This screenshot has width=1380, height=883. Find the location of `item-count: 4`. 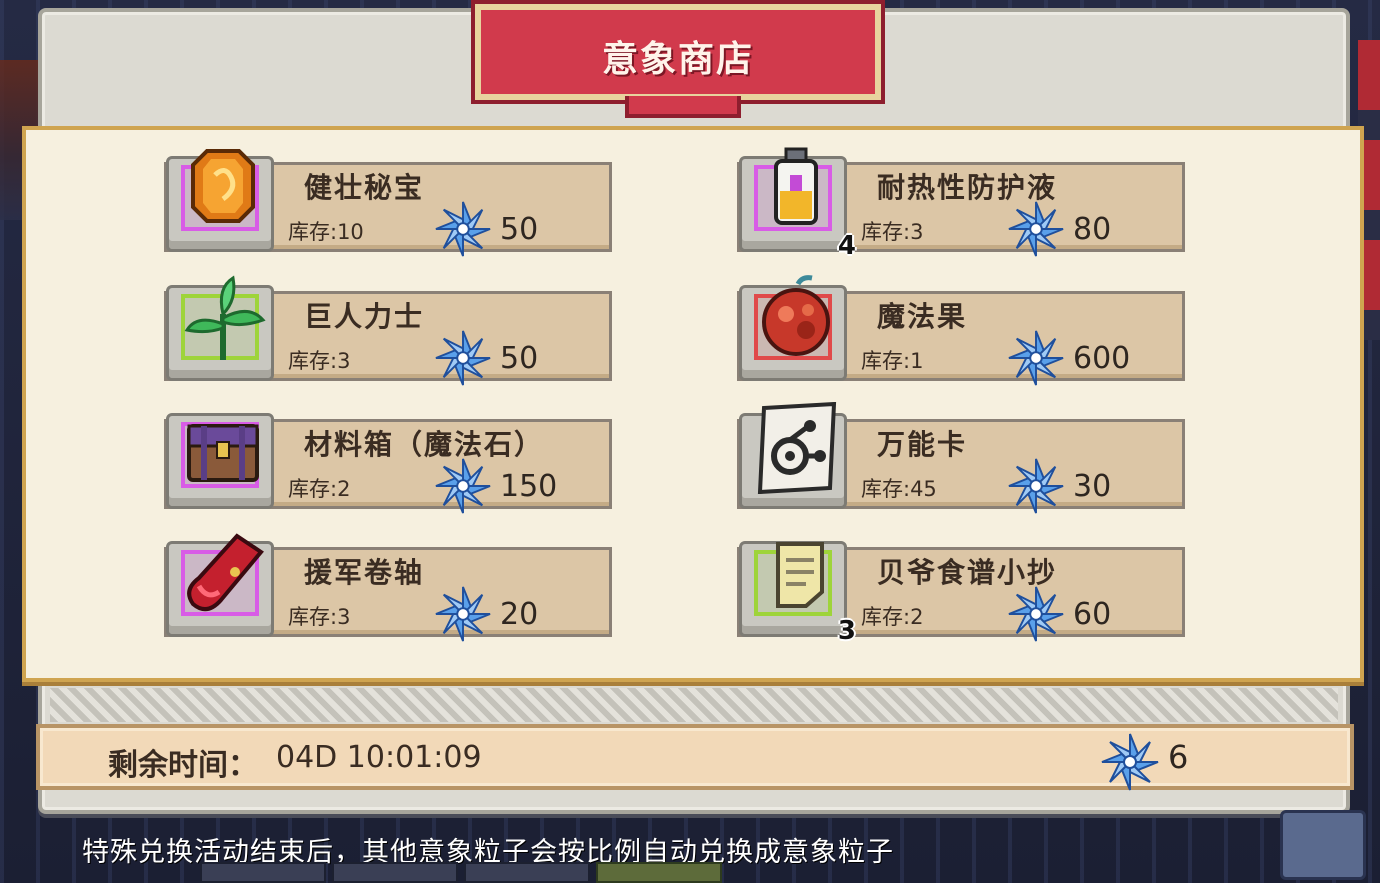

item-count: 4 is located at coordinates (846, 246).